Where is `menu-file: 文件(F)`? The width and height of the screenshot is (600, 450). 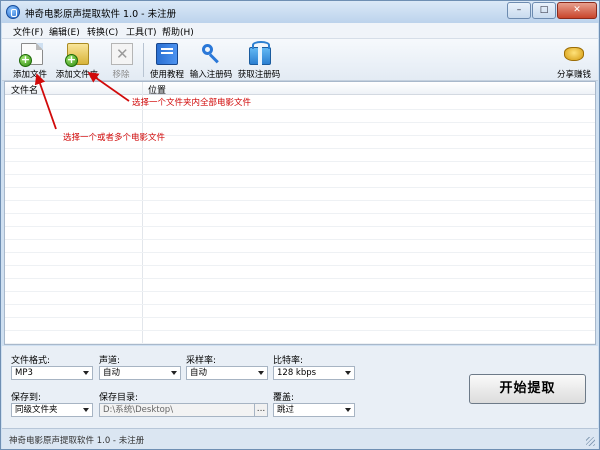 menu-file: 文件(F) is located at coordinates (28, 31).